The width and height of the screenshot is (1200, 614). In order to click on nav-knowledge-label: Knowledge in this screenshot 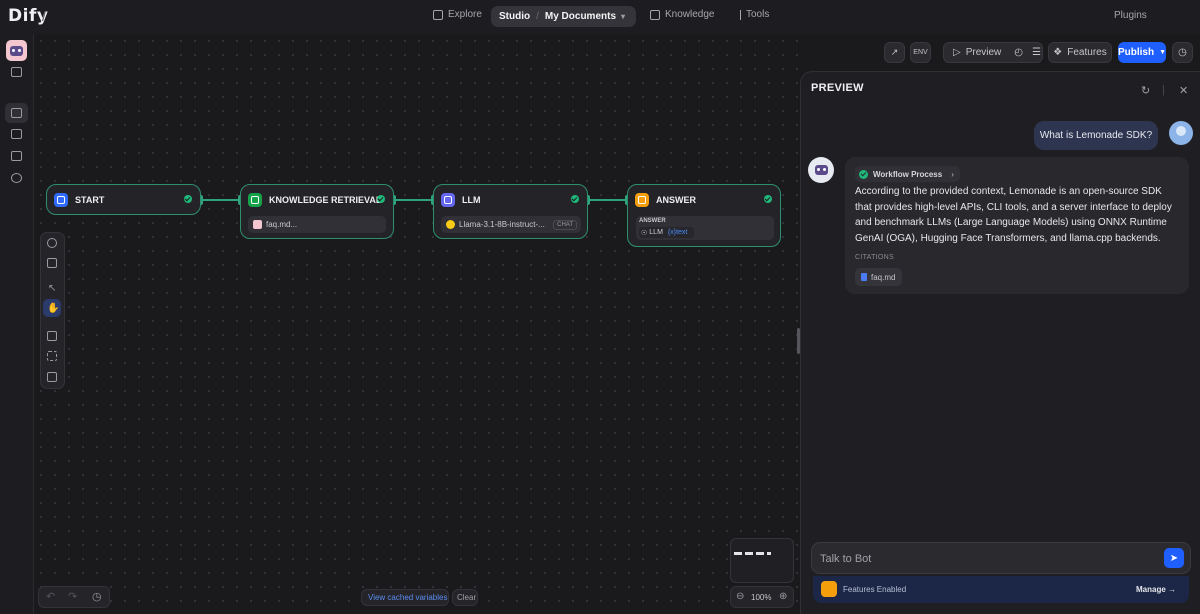, I will do `click(690, 14)`.